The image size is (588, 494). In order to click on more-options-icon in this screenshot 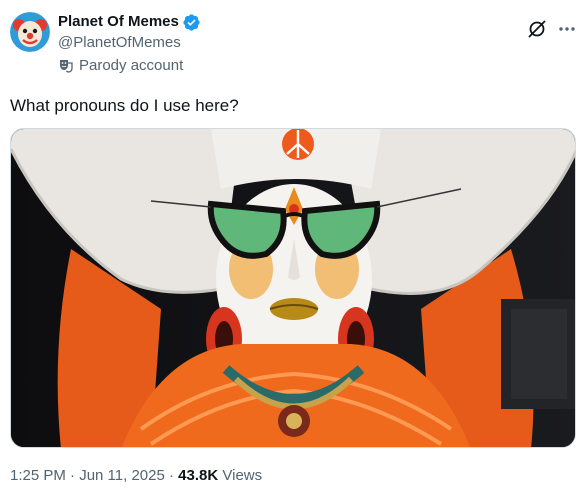, I will do `click(567, 29)`.